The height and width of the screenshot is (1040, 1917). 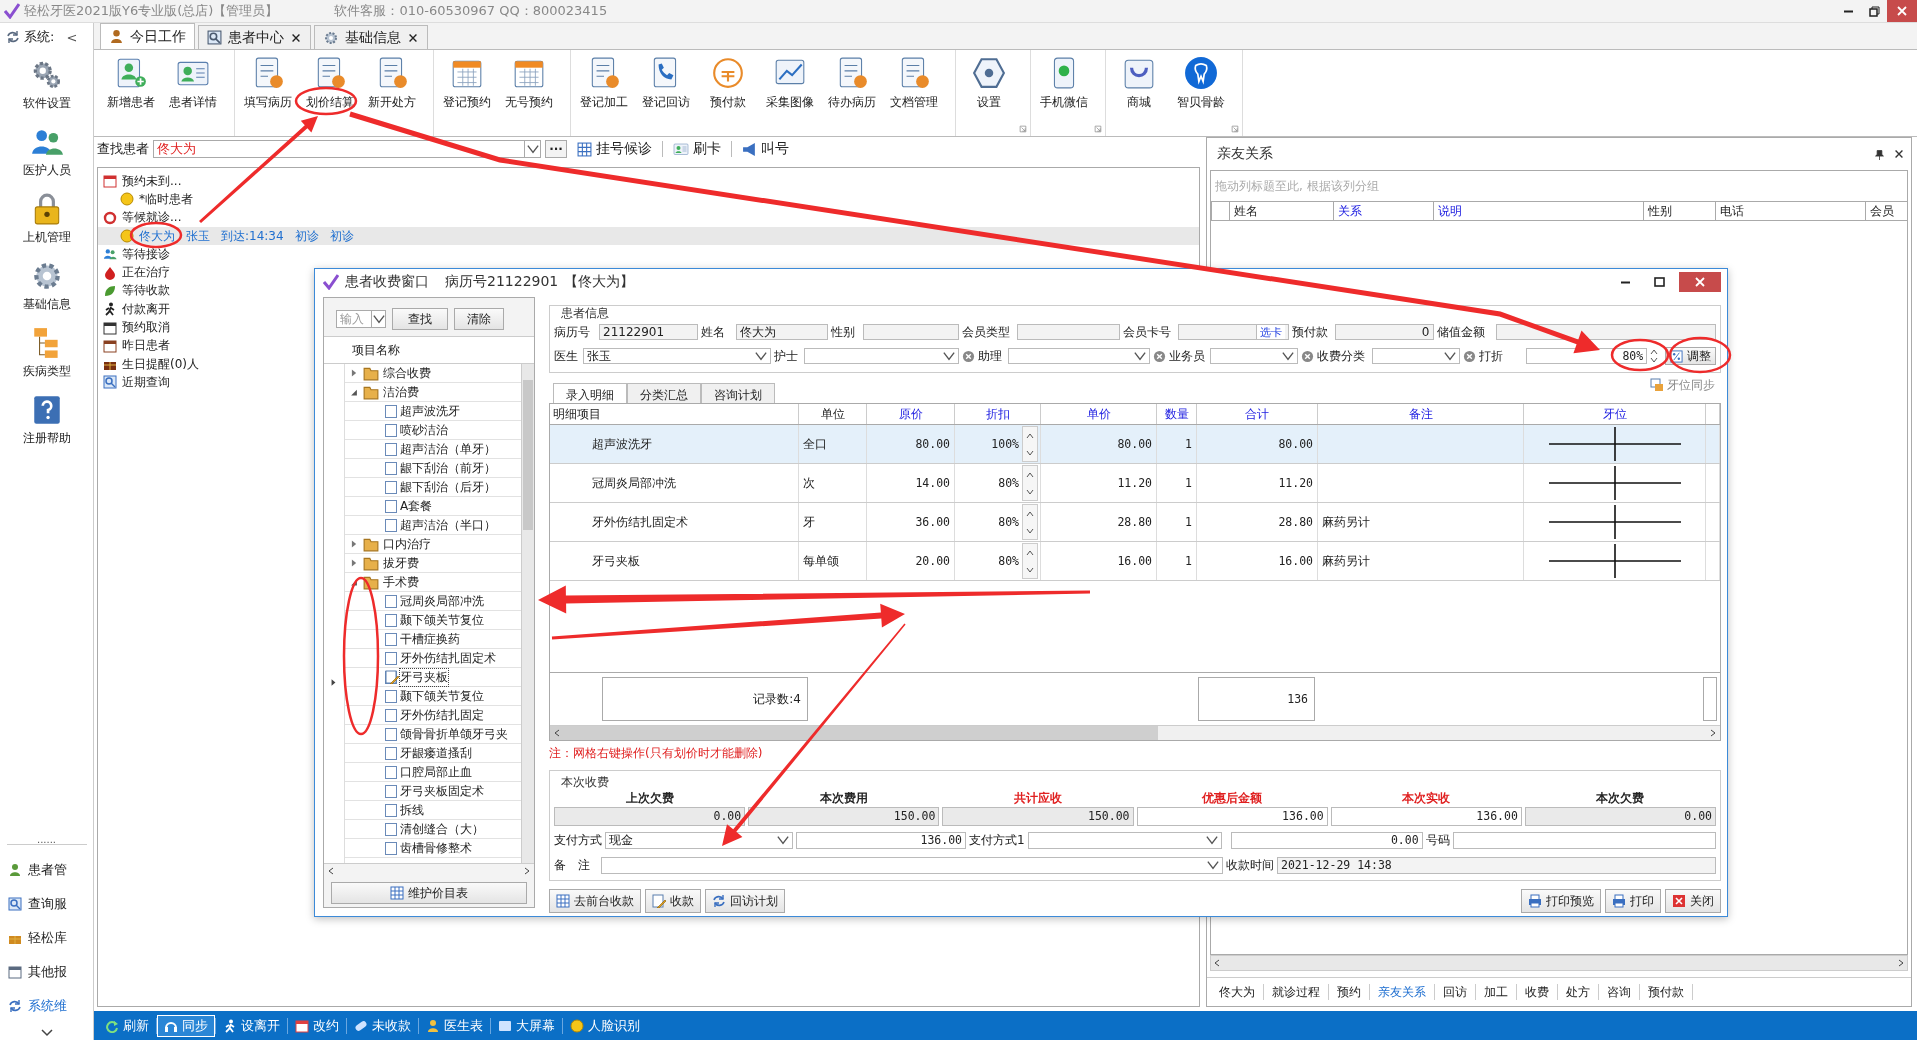 I want to click on toolbar-button: 无号预约, so click(x=529, y=84).